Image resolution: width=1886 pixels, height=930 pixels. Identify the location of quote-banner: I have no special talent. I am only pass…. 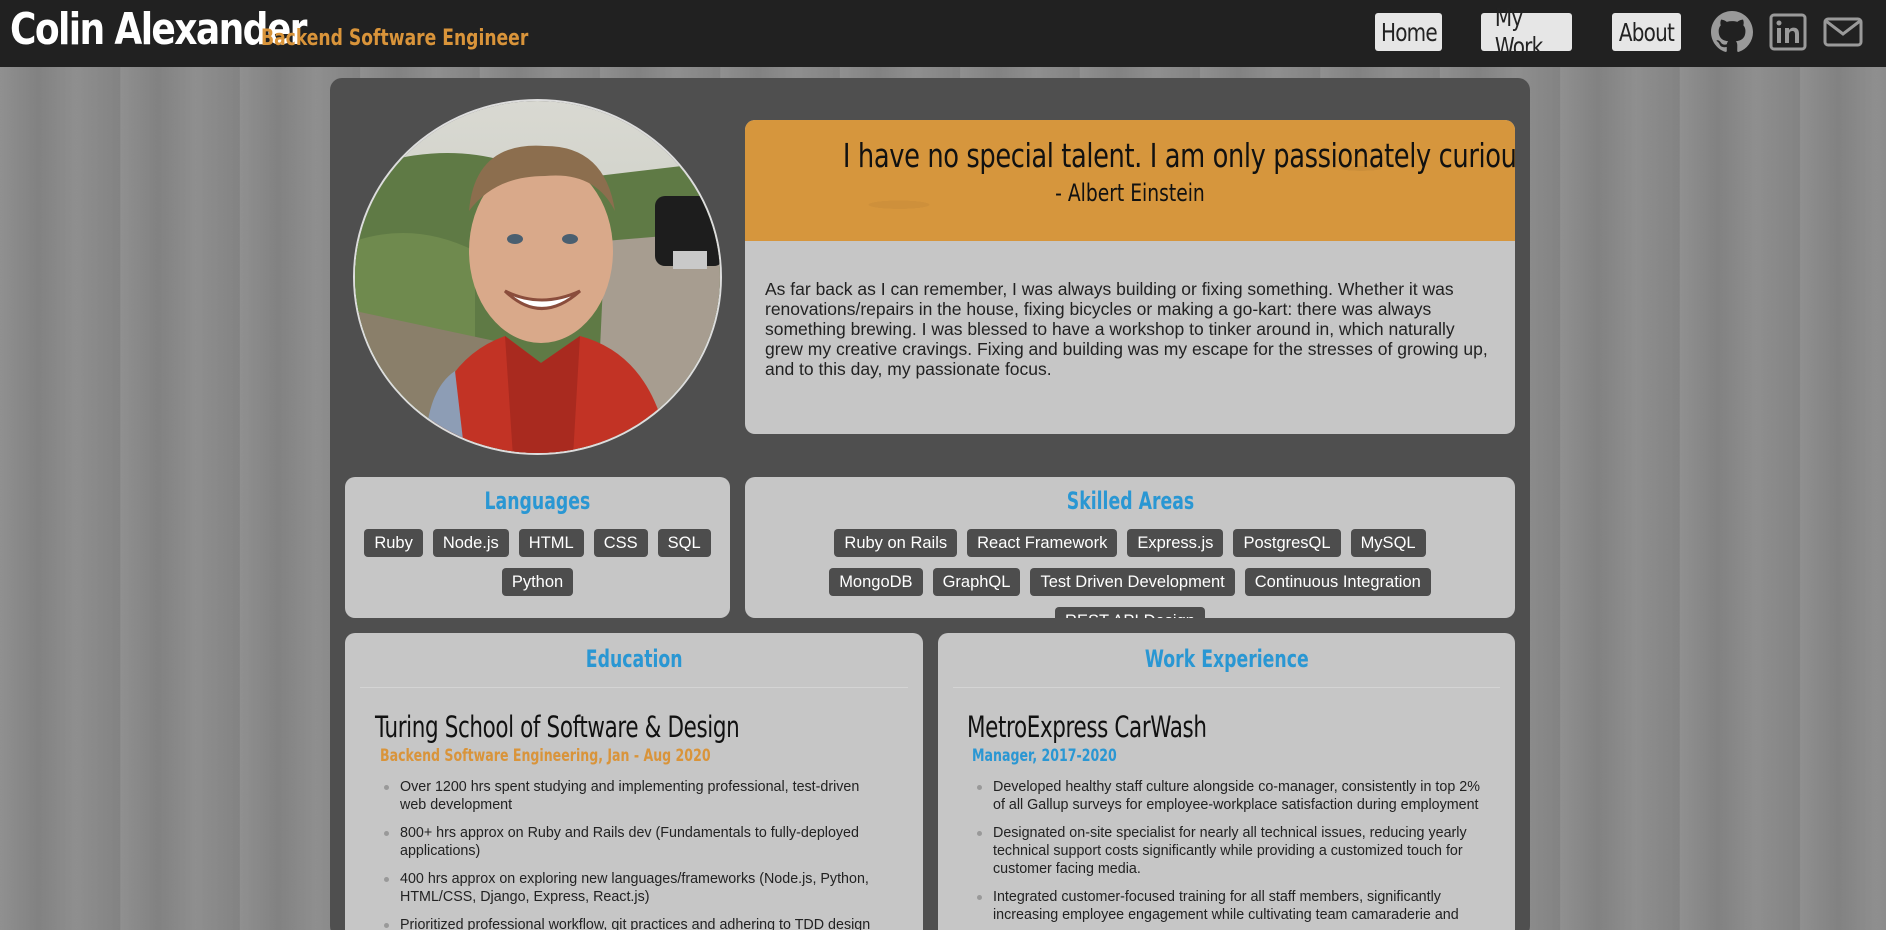
(1130, 180).